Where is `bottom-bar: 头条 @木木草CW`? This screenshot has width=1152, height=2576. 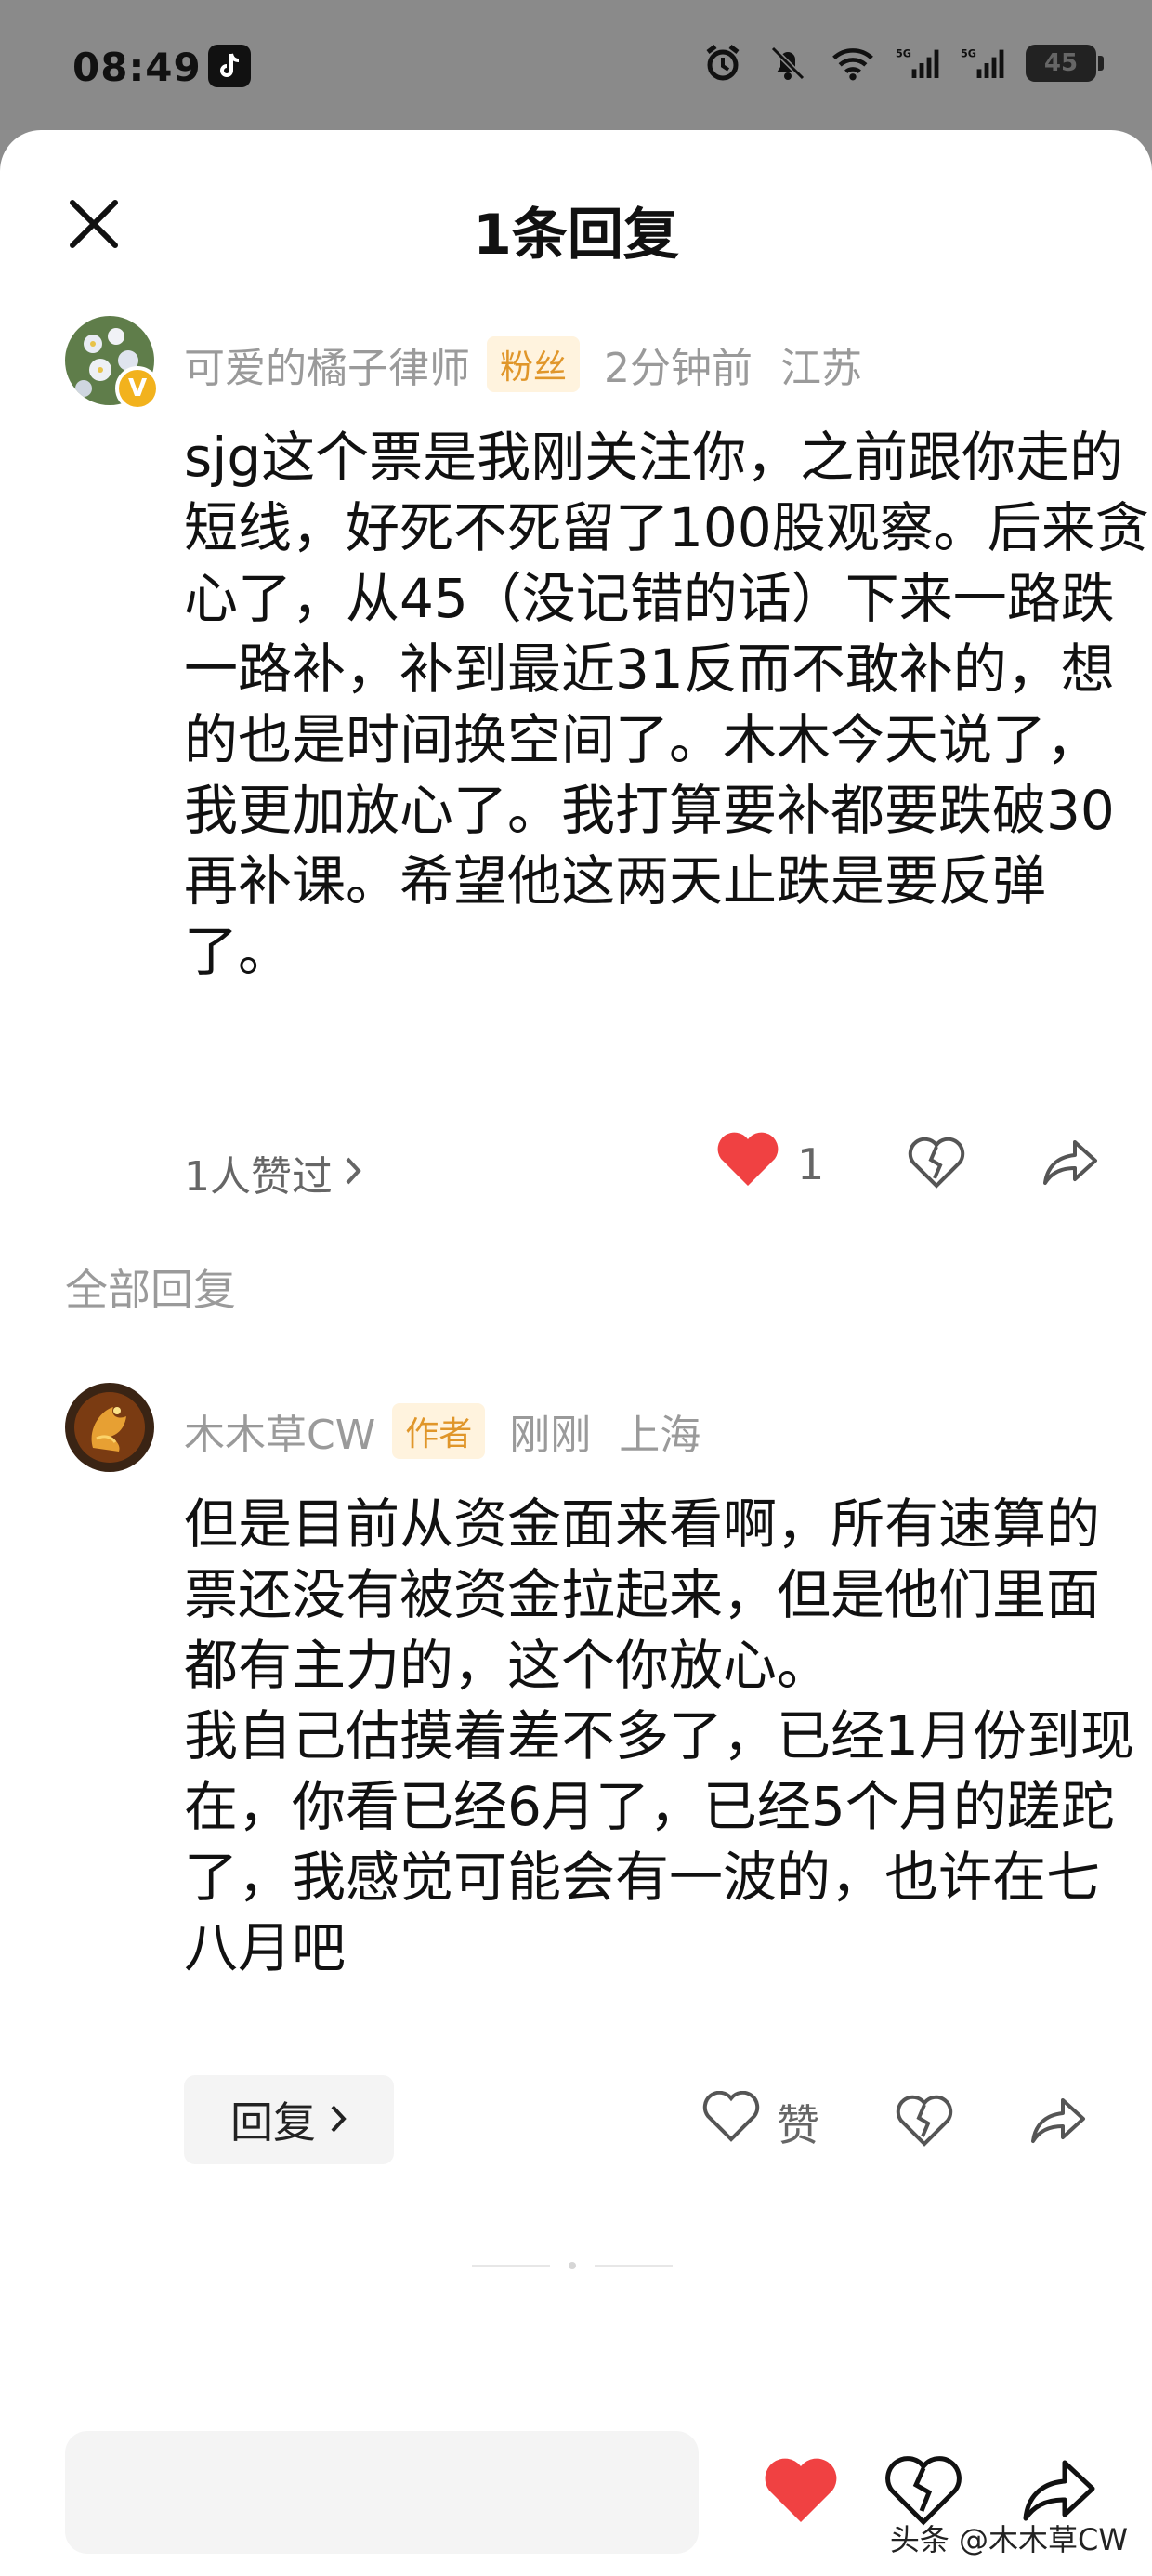
bottom-bar: 头条 @木木草CW is located at coordinates (576, 2487).